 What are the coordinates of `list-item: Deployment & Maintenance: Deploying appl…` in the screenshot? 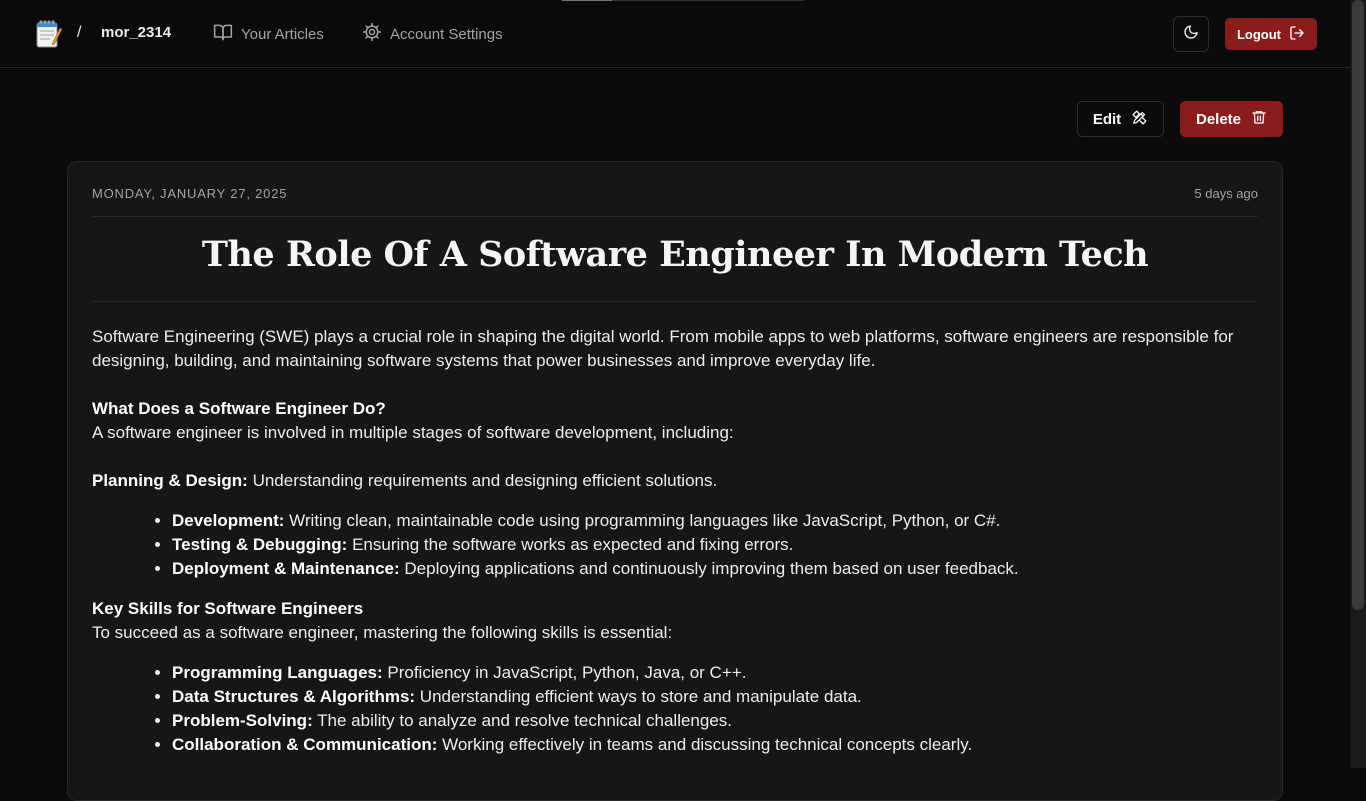 It's located at (707, 569).